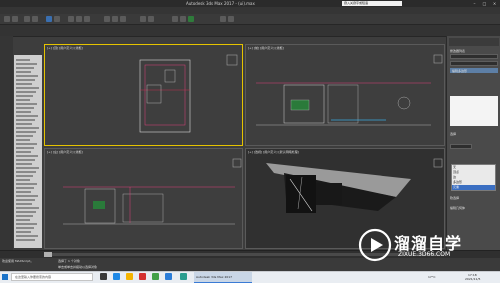 This screenshot has width=500, height=283. Describe the element at coordinates (49, 19) in the screenshot. I see `select-icon` at that location.